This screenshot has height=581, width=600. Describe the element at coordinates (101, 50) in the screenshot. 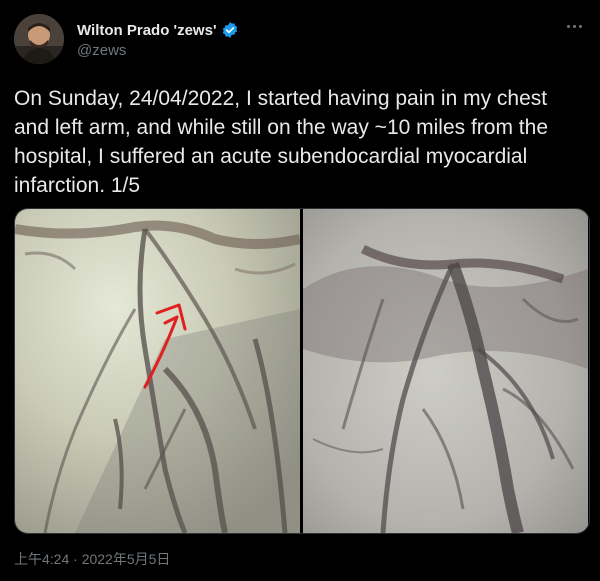

I see `author-handle: @zews` at that location.